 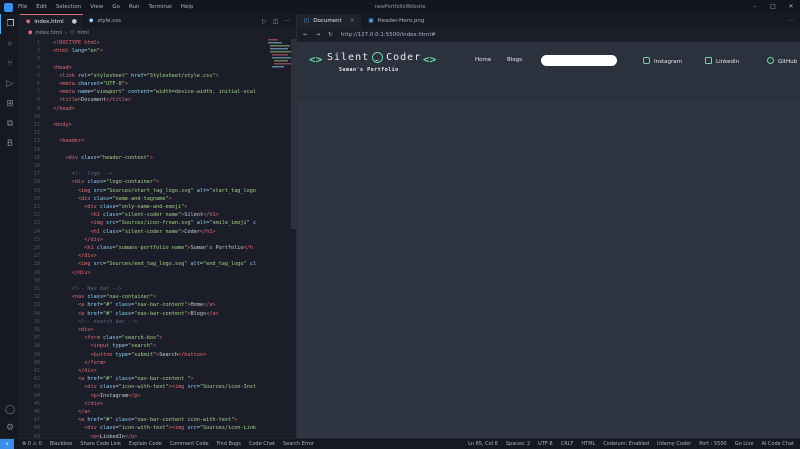 I want to click on code-line: 37 <form class="search-box">, so click(x=158, y=338).